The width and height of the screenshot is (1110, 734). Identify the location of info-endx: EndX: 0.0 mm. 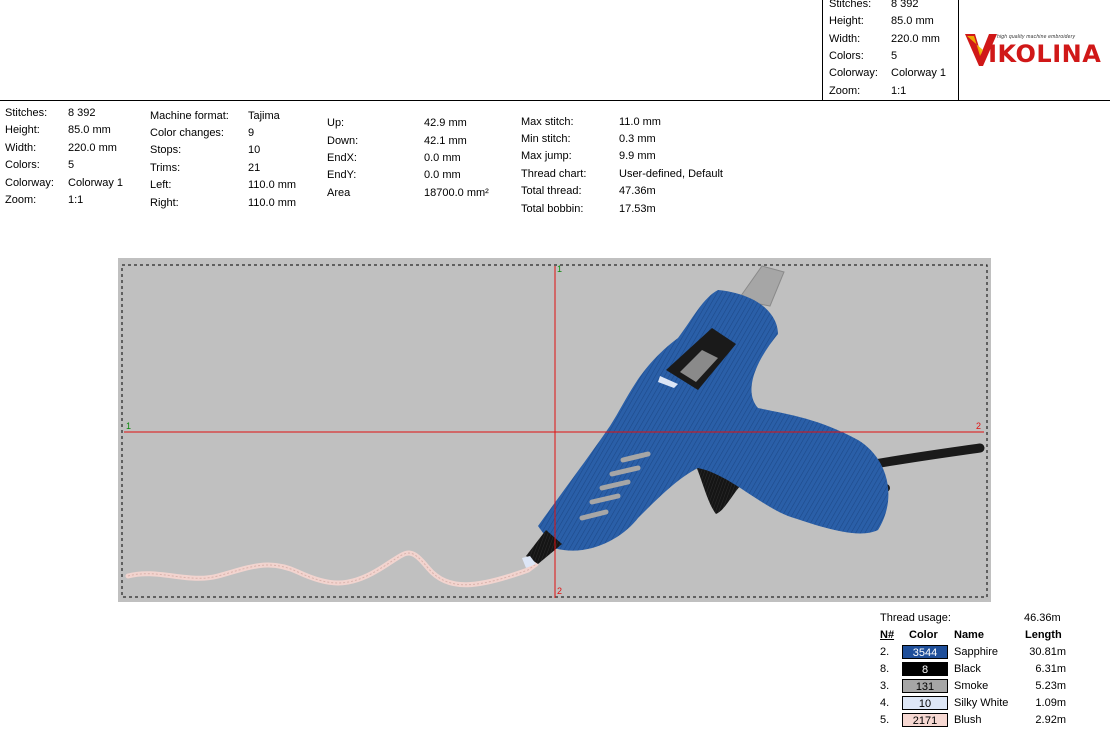
(394, 158).